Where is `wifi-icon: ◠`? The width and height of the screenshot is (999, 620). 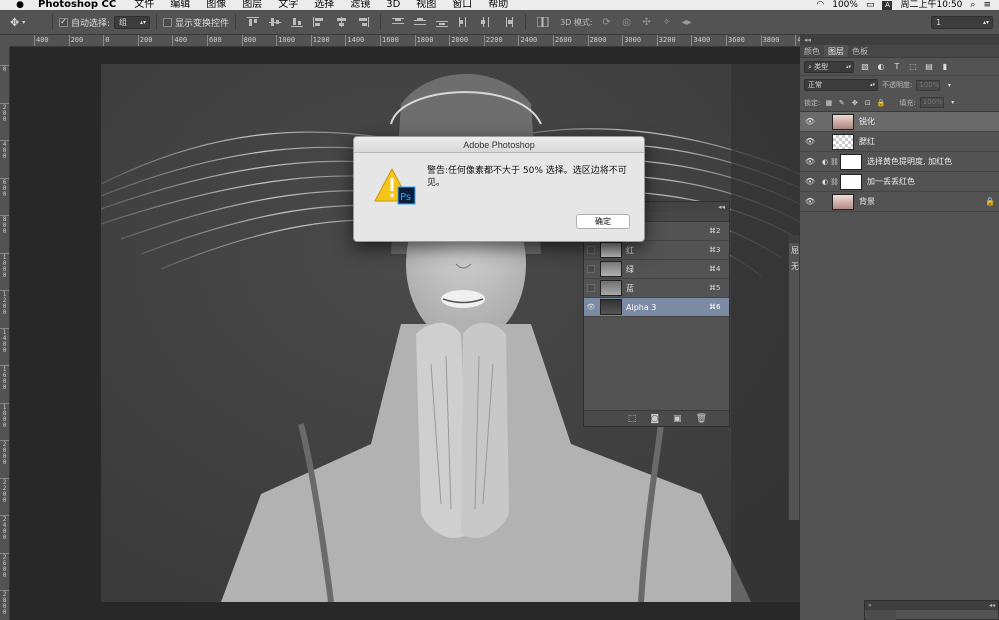
wifi-icon: ◠ is located at coordinates (820, 5).